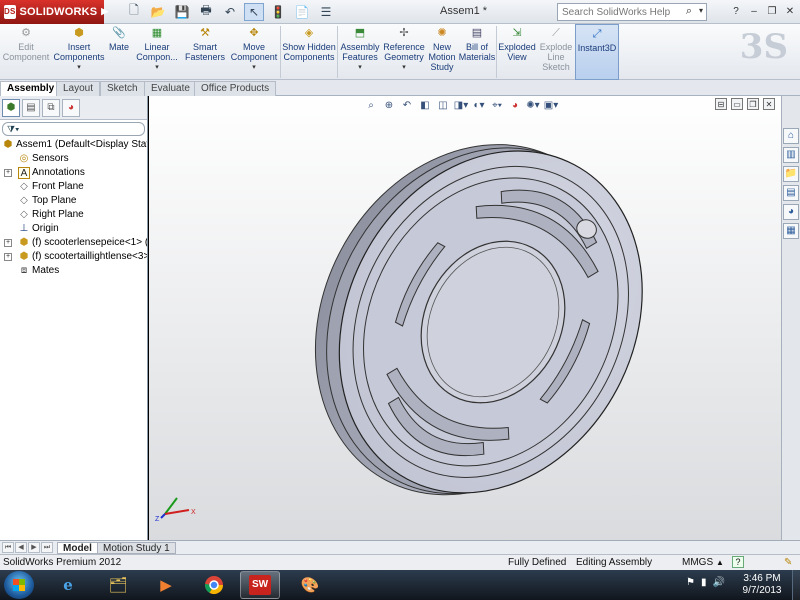 Image resolution: width=800 pixels, height=600 pixels. I want to click on start-button, so click(19, 585).